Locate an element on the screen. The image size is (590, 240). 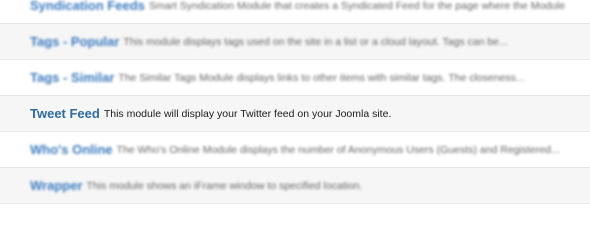
module-title-link: Tweet Feed is located at coordinates (65, 113).